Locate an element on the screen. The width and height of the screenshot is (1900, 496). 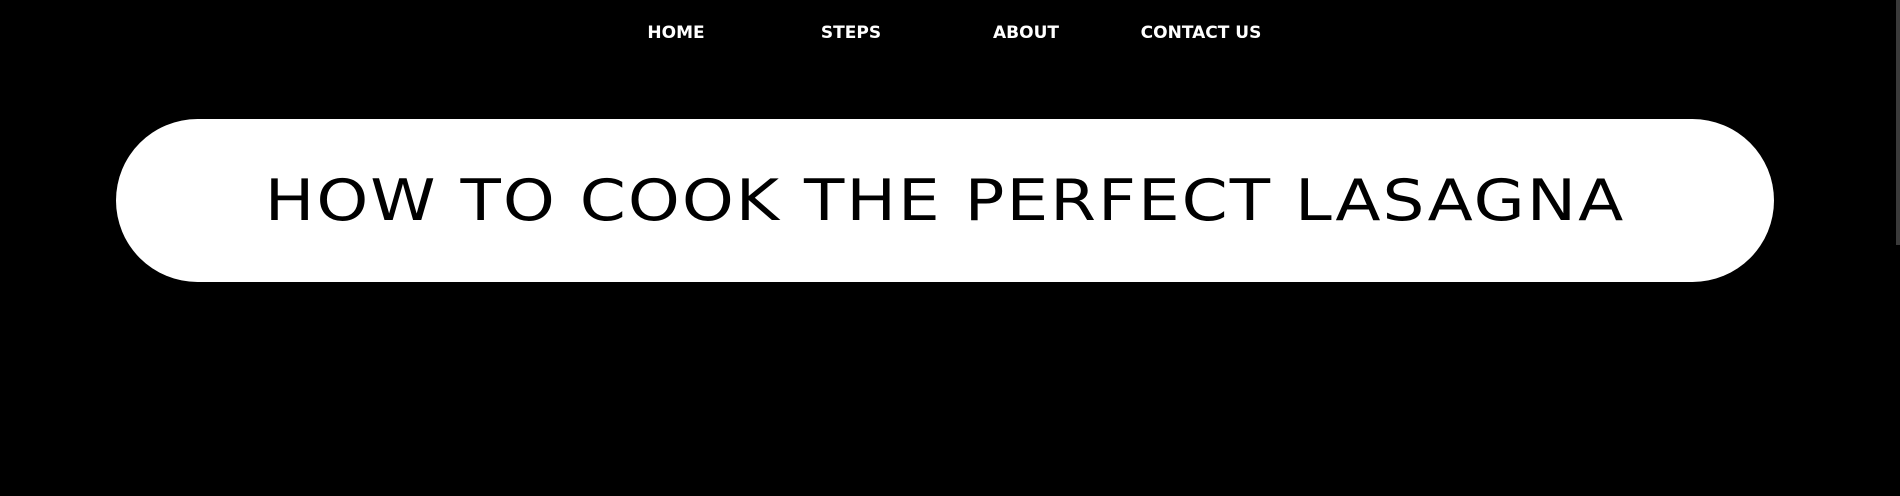
page-title: HOW TO COOK THE PERFECT LASAGNA is located at coordinates (945, 200).